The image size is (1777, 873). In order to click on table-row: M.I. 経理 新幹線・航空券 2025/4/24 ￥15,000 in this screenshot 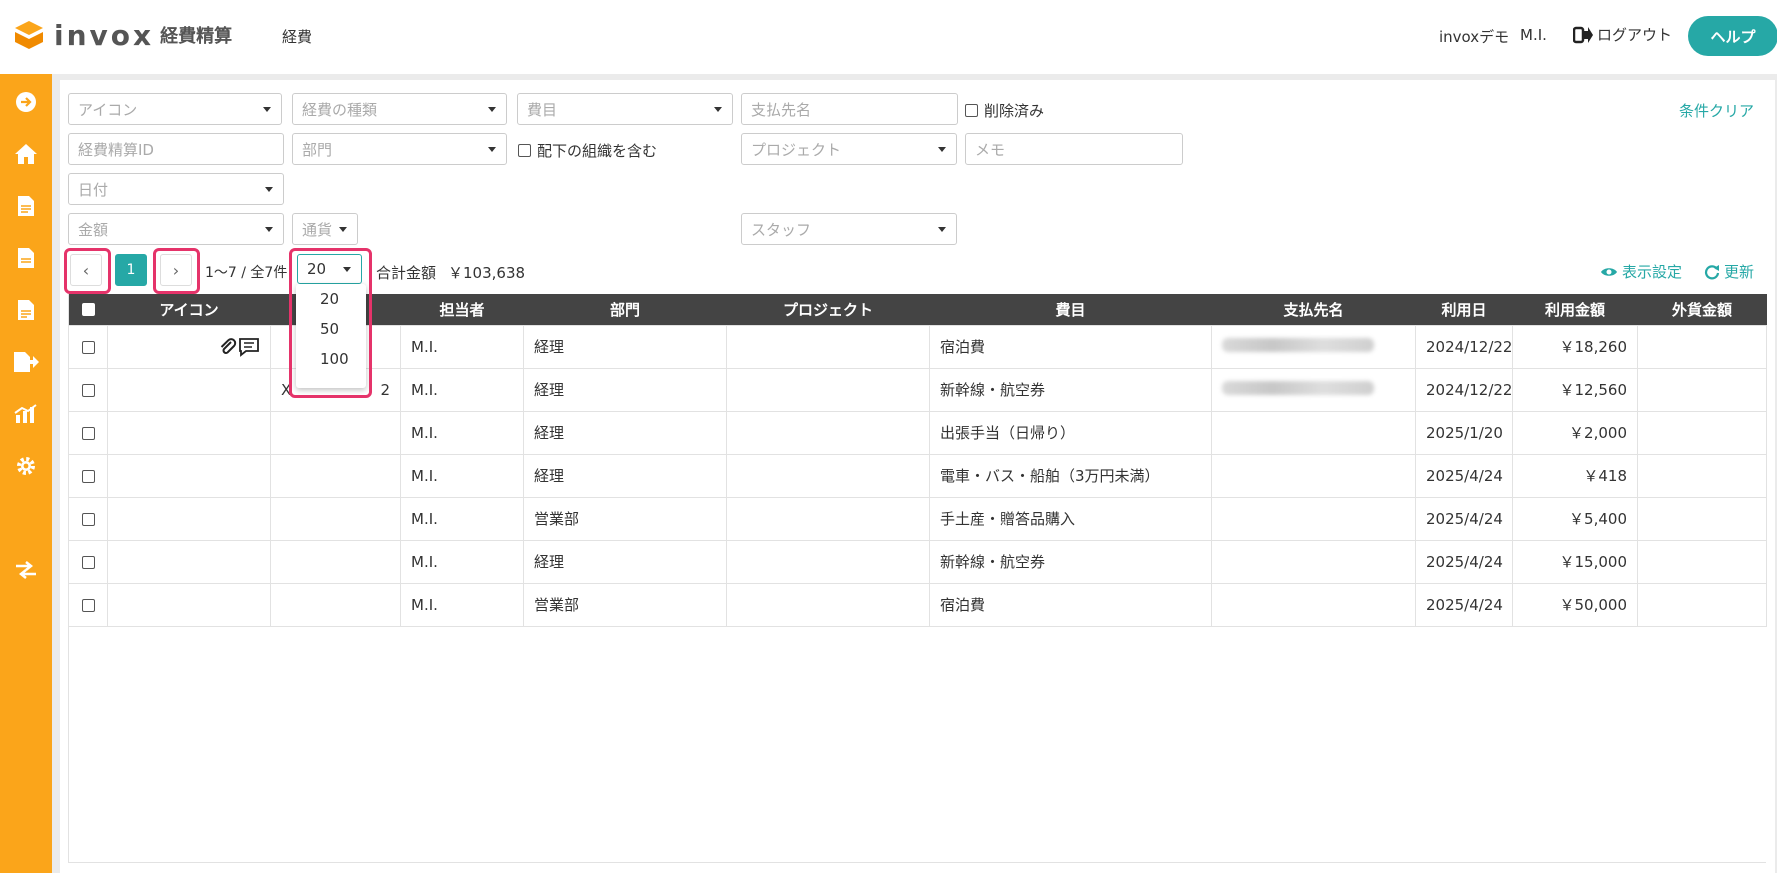, I will do `click(917, 561)`.